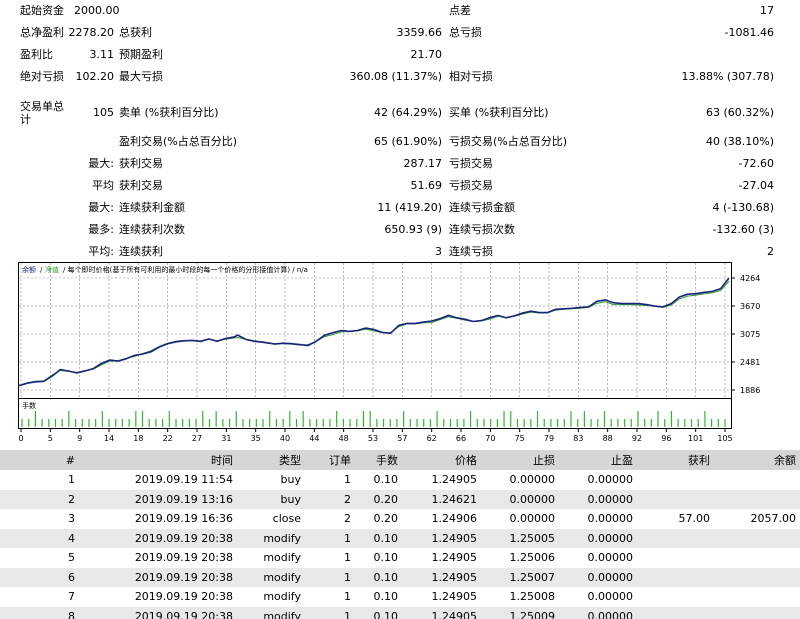  I want to click on cell-price: 1.24621, so click(441, 499).